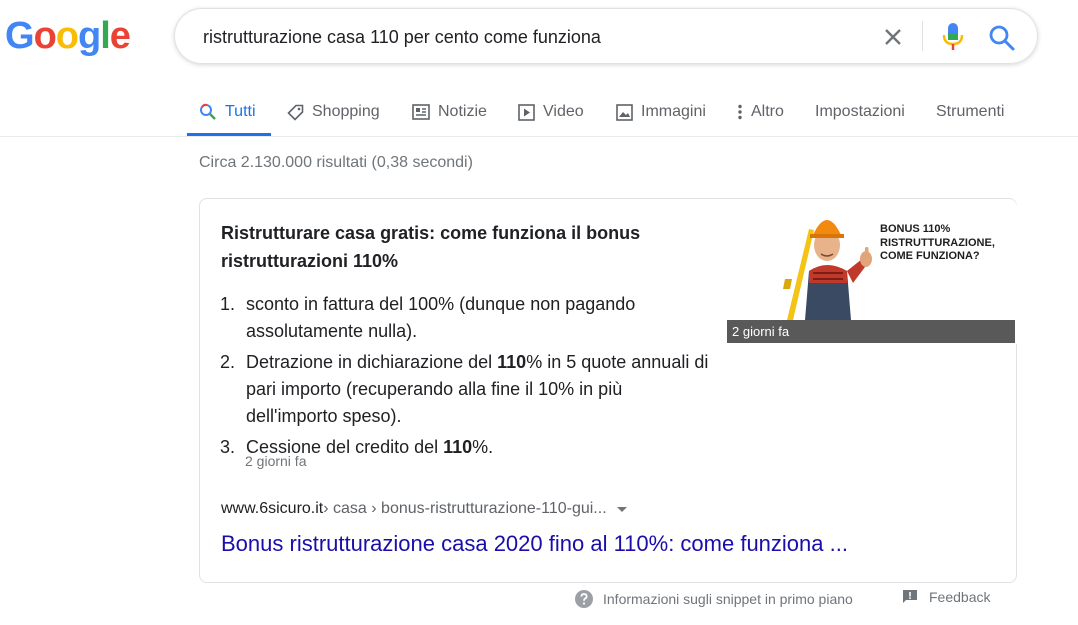 The image size is (1078, 625). I want to click on play-icon, so click(526, 112).